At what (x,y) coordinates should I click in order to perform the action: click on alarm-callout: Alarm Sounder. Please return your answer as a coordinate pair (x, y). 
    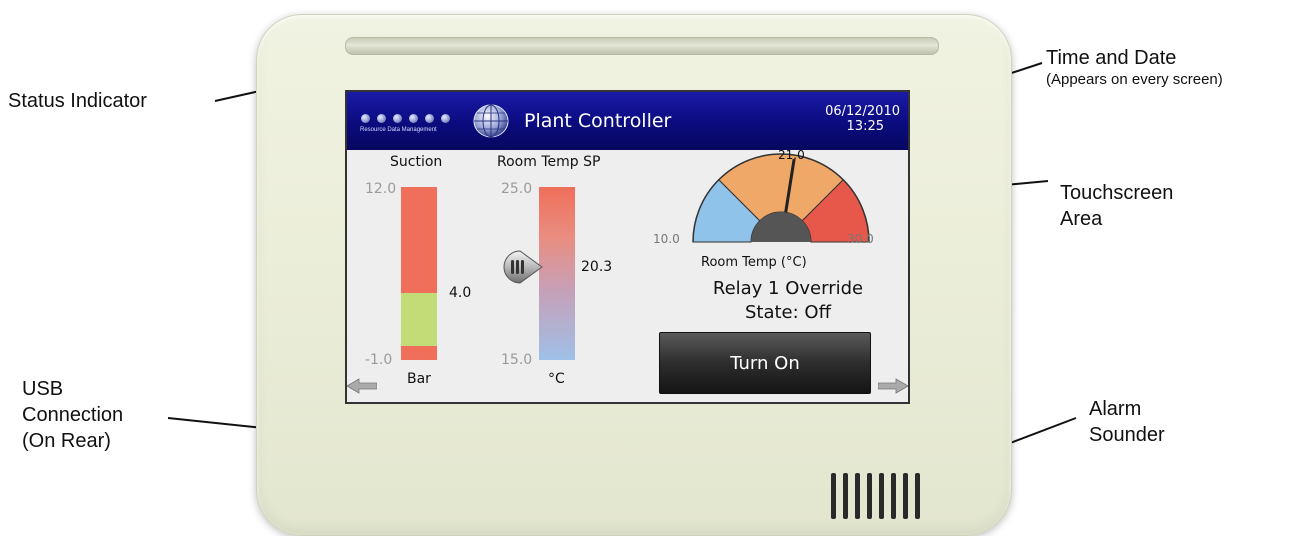
    Looking at the image, I should click on (1127, 422).